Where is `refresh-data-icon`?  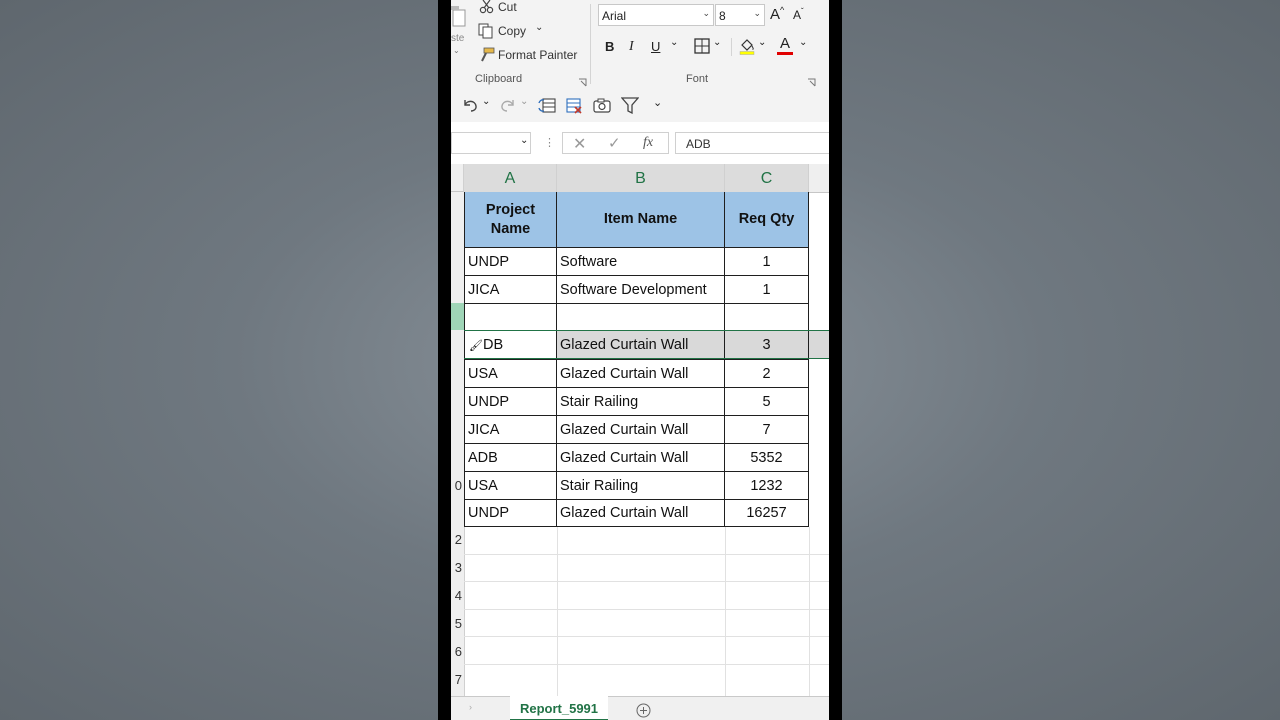
refresh-data-icon is located at coordinates (547, 108).